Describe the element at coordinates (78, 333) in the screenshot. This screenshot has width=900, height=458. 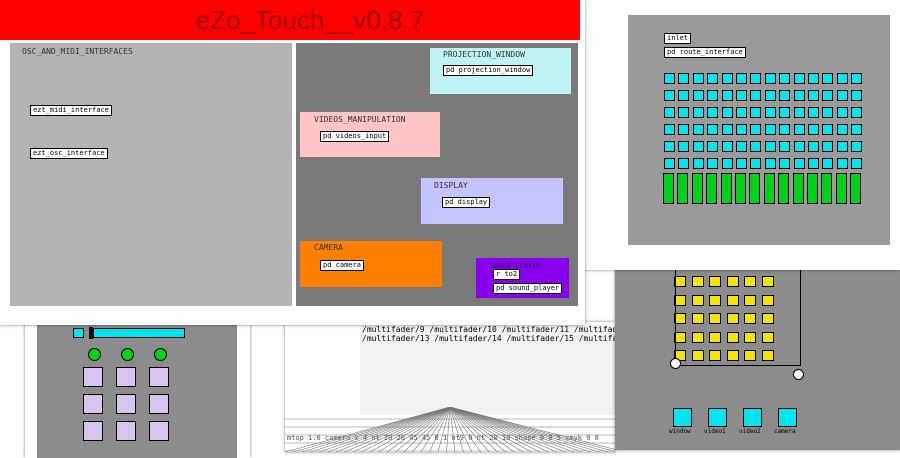
I see `small-toggle` at that location.